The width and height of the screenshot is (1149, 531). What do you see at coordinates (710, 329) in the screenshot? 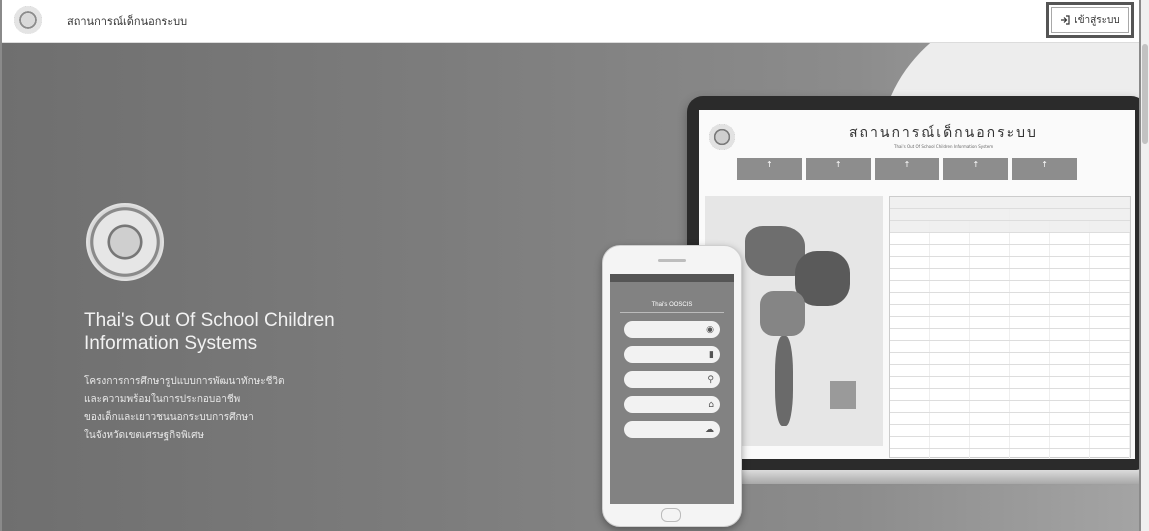
I see `eye-icon: ◉` at bounding box center [710, 329].